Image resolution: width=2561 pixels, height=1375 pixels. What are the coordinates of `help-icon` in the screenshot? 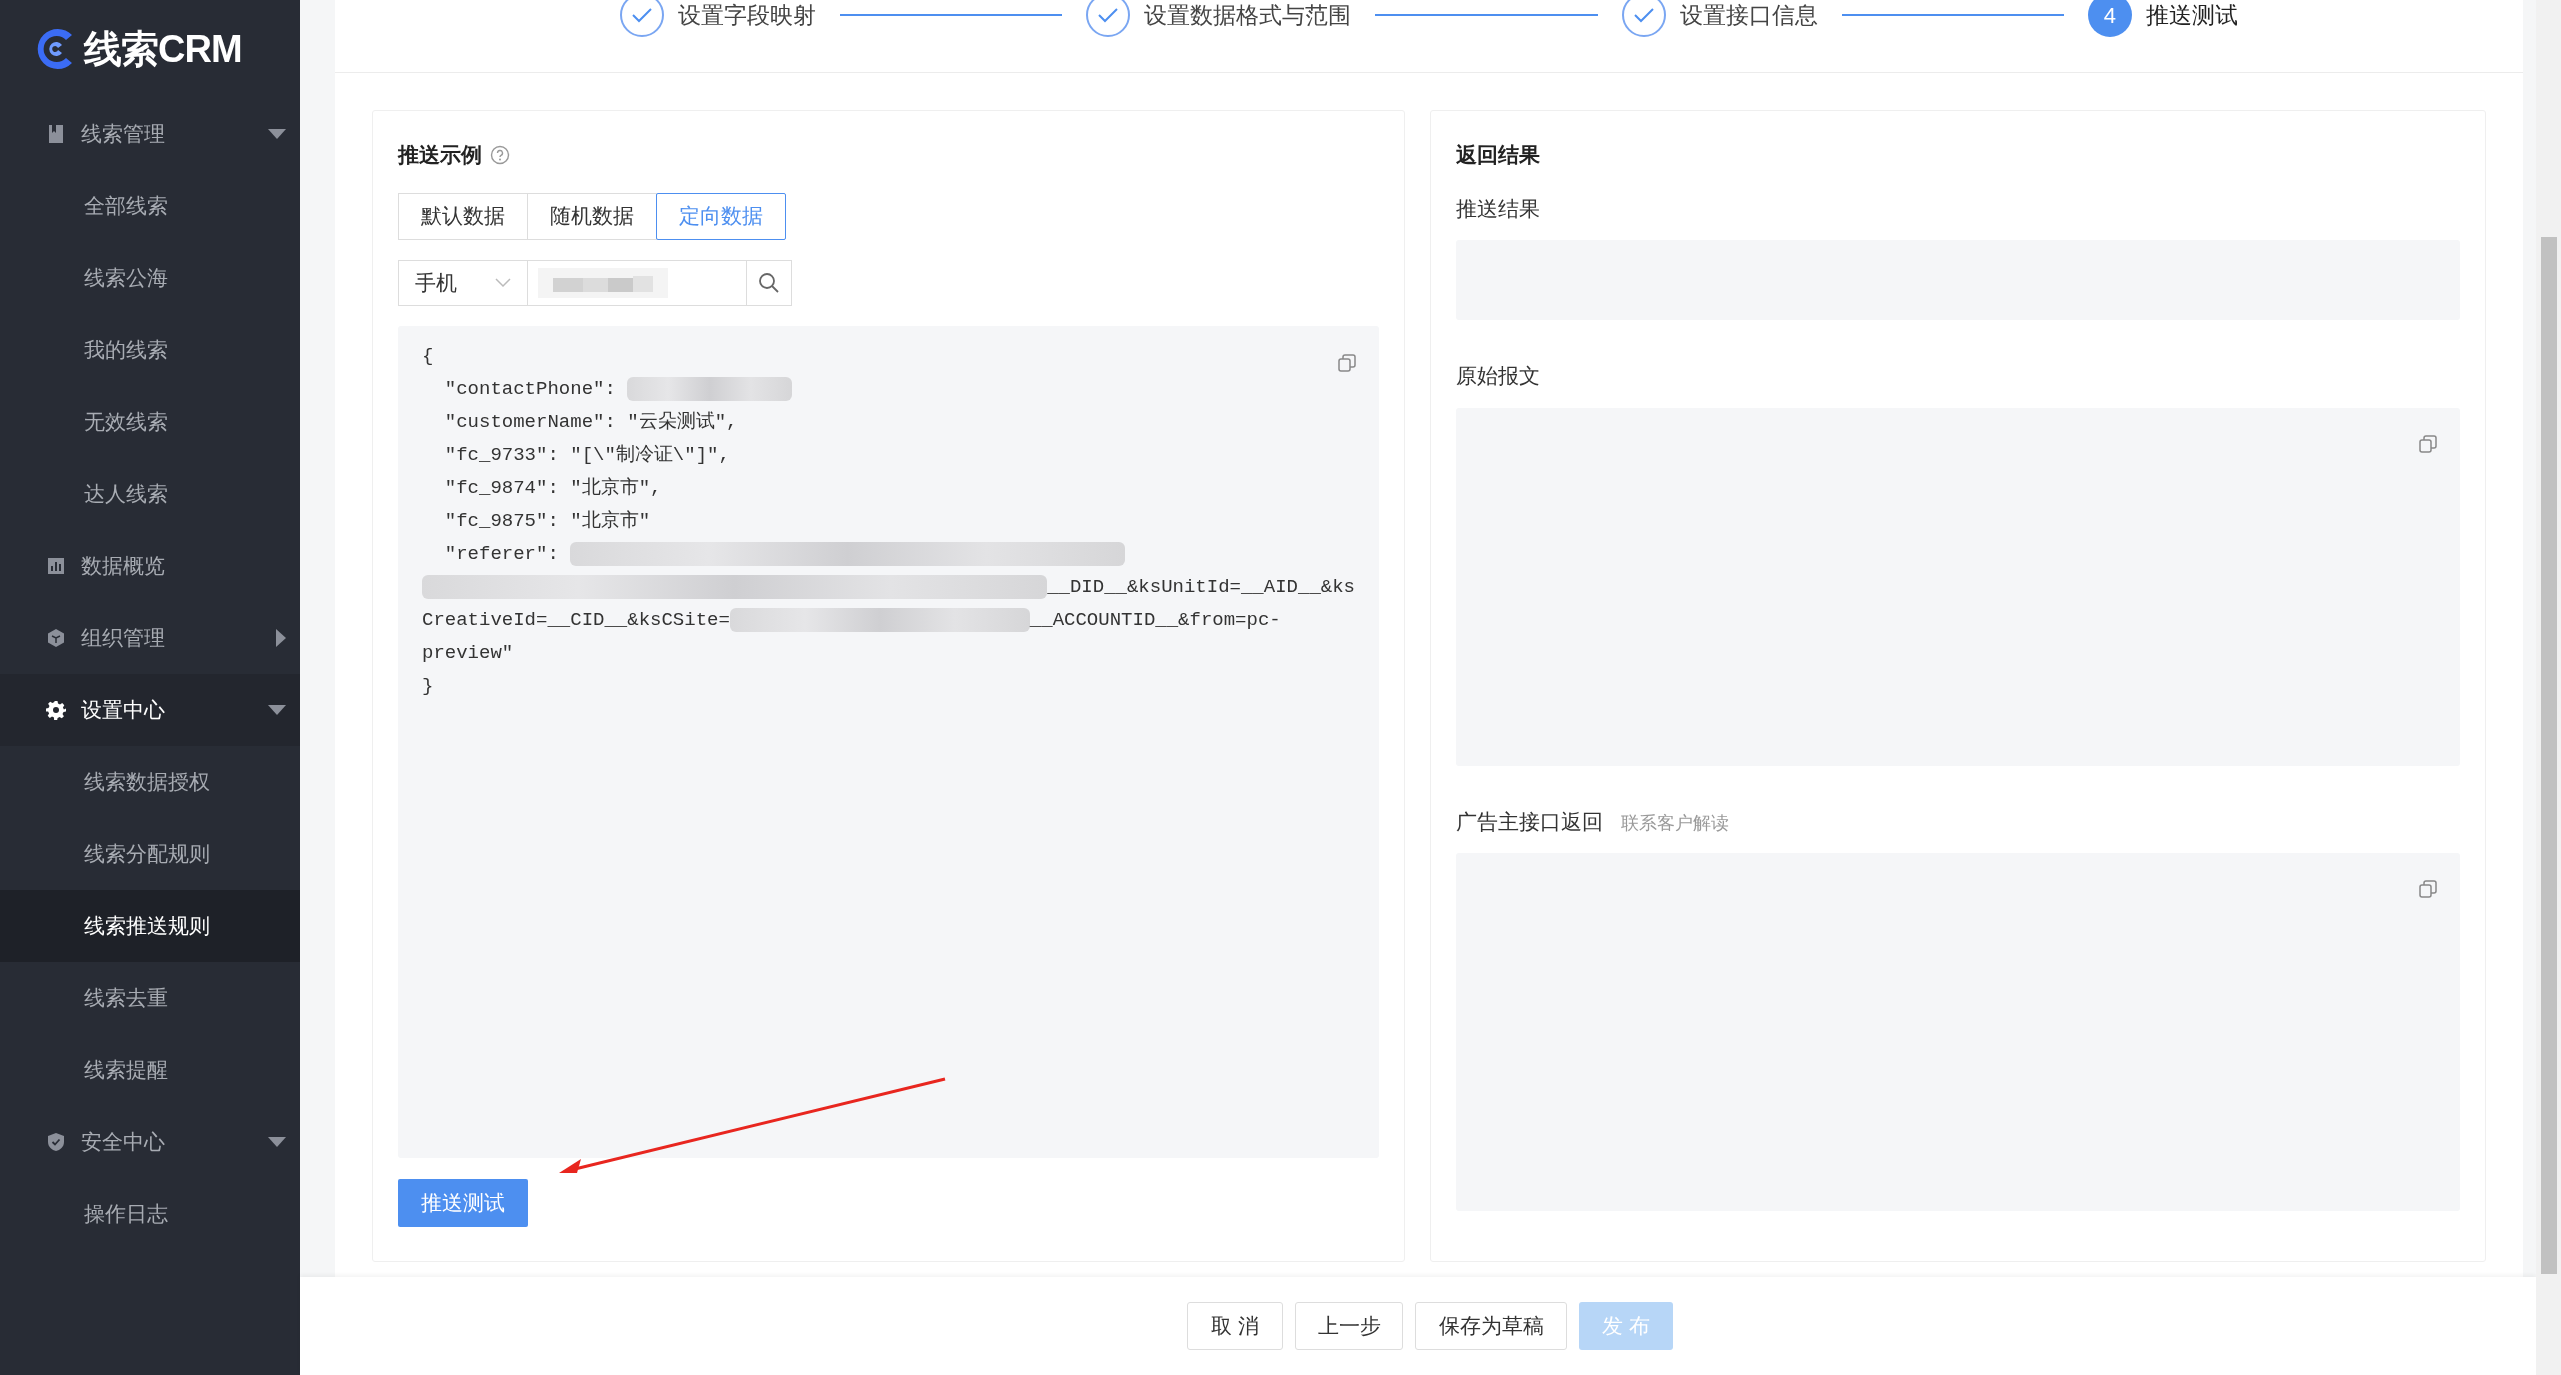 It's located at (500, 154).